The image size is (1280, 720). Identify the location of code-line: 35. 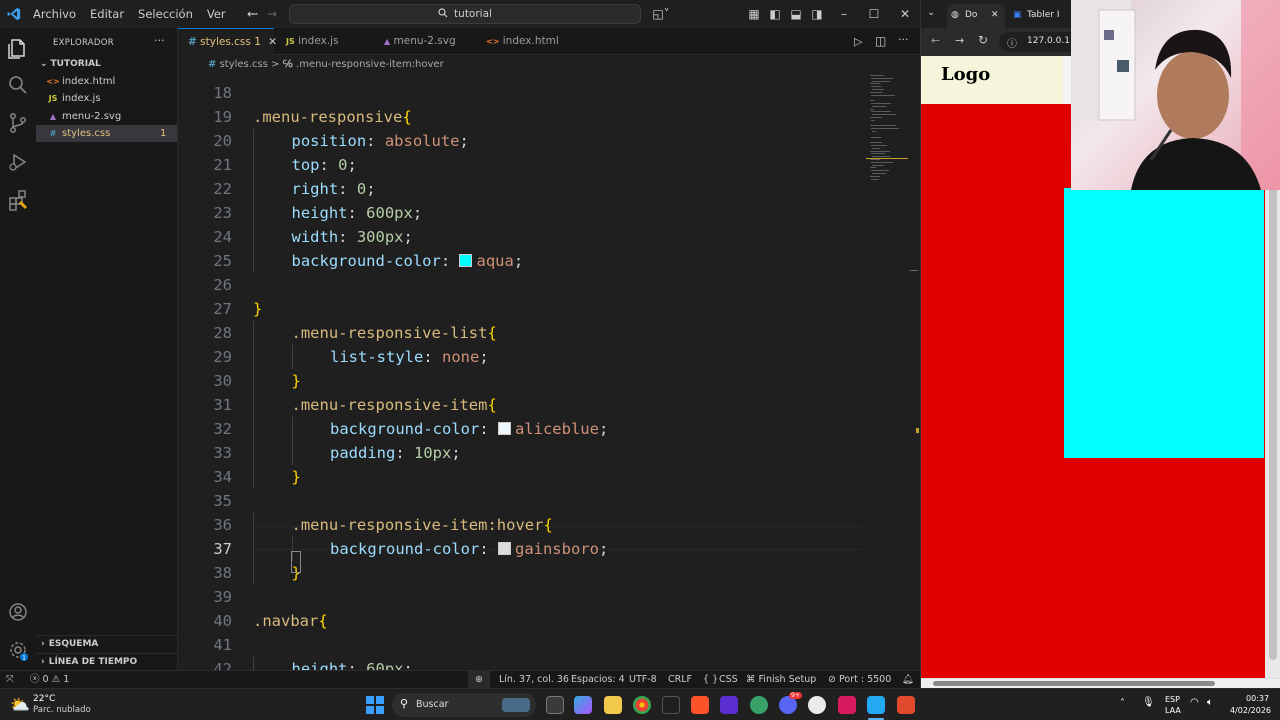
(523, 501).